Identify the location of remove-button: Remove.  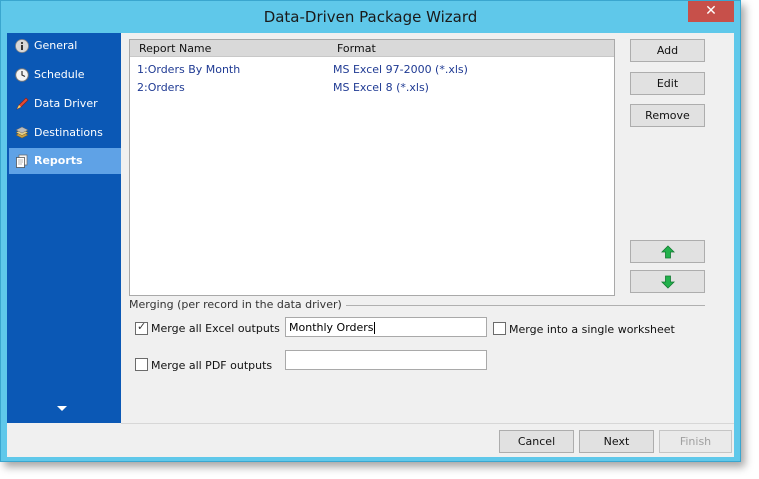
(667, 115).